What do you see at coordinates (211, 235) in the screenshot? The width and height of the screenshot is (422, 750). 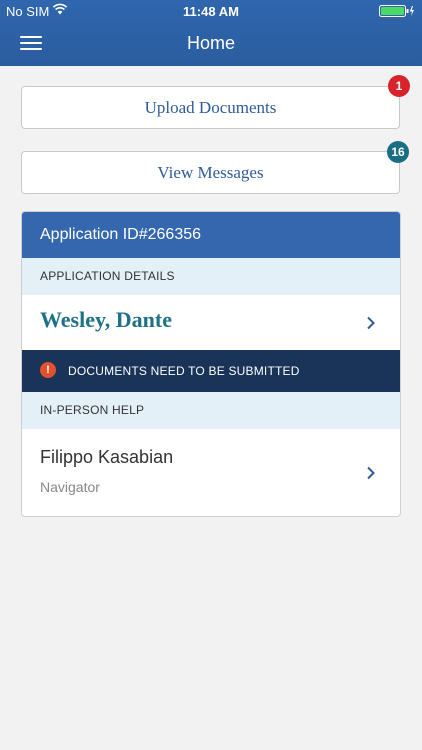 I see `application-id-header: Application ID#266356` at bounding box center [211, 235].